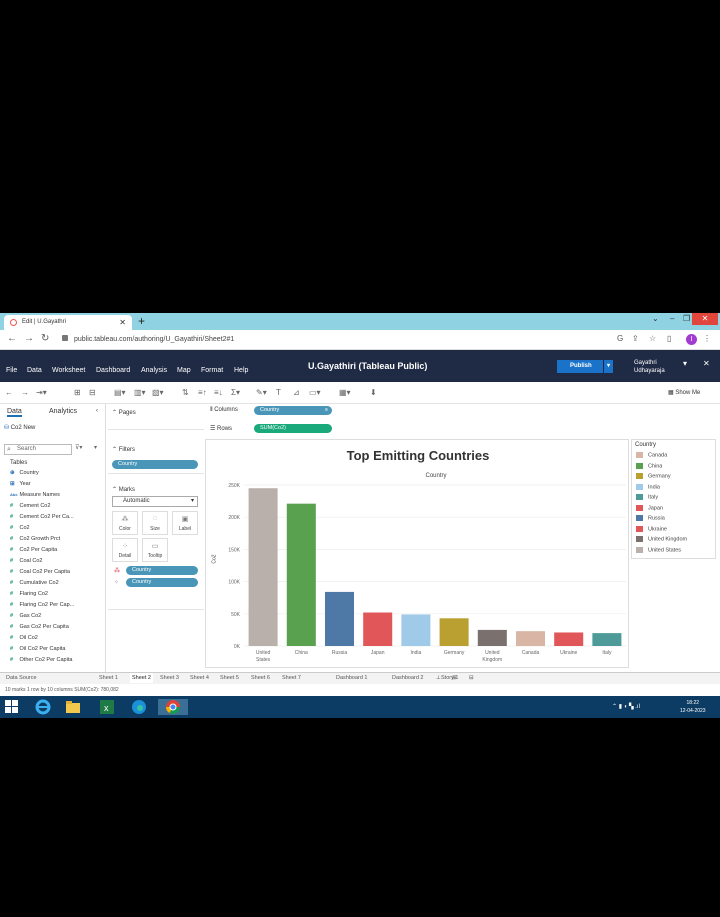 This screenshot has width=720, height=917. What do you see at coordinates (669, 338) in the screenshot?
I see `sidepanel-icon: ▯` at bounding box center [669, 338].